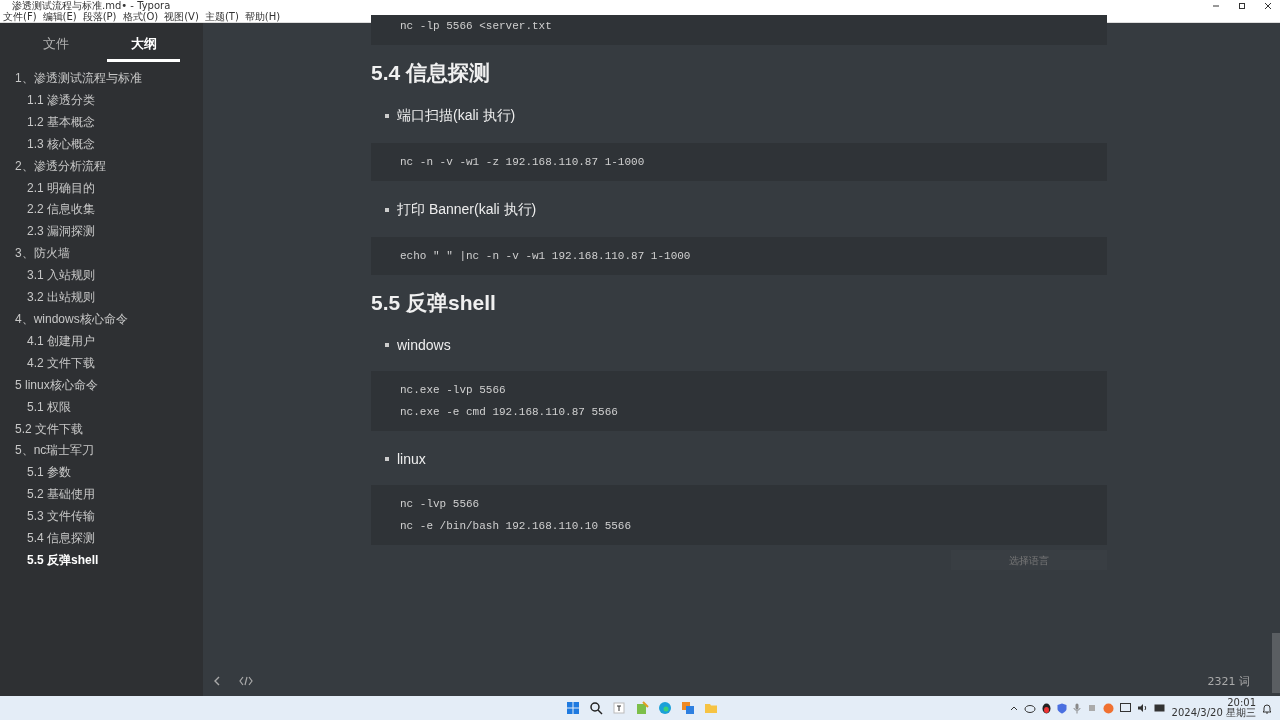 The height and width of the screenshot is (720, 1280). What do you see at coordinates (1125, 708) in the screenshot?
I see `display-icon` at bounding box center [1125, 708].